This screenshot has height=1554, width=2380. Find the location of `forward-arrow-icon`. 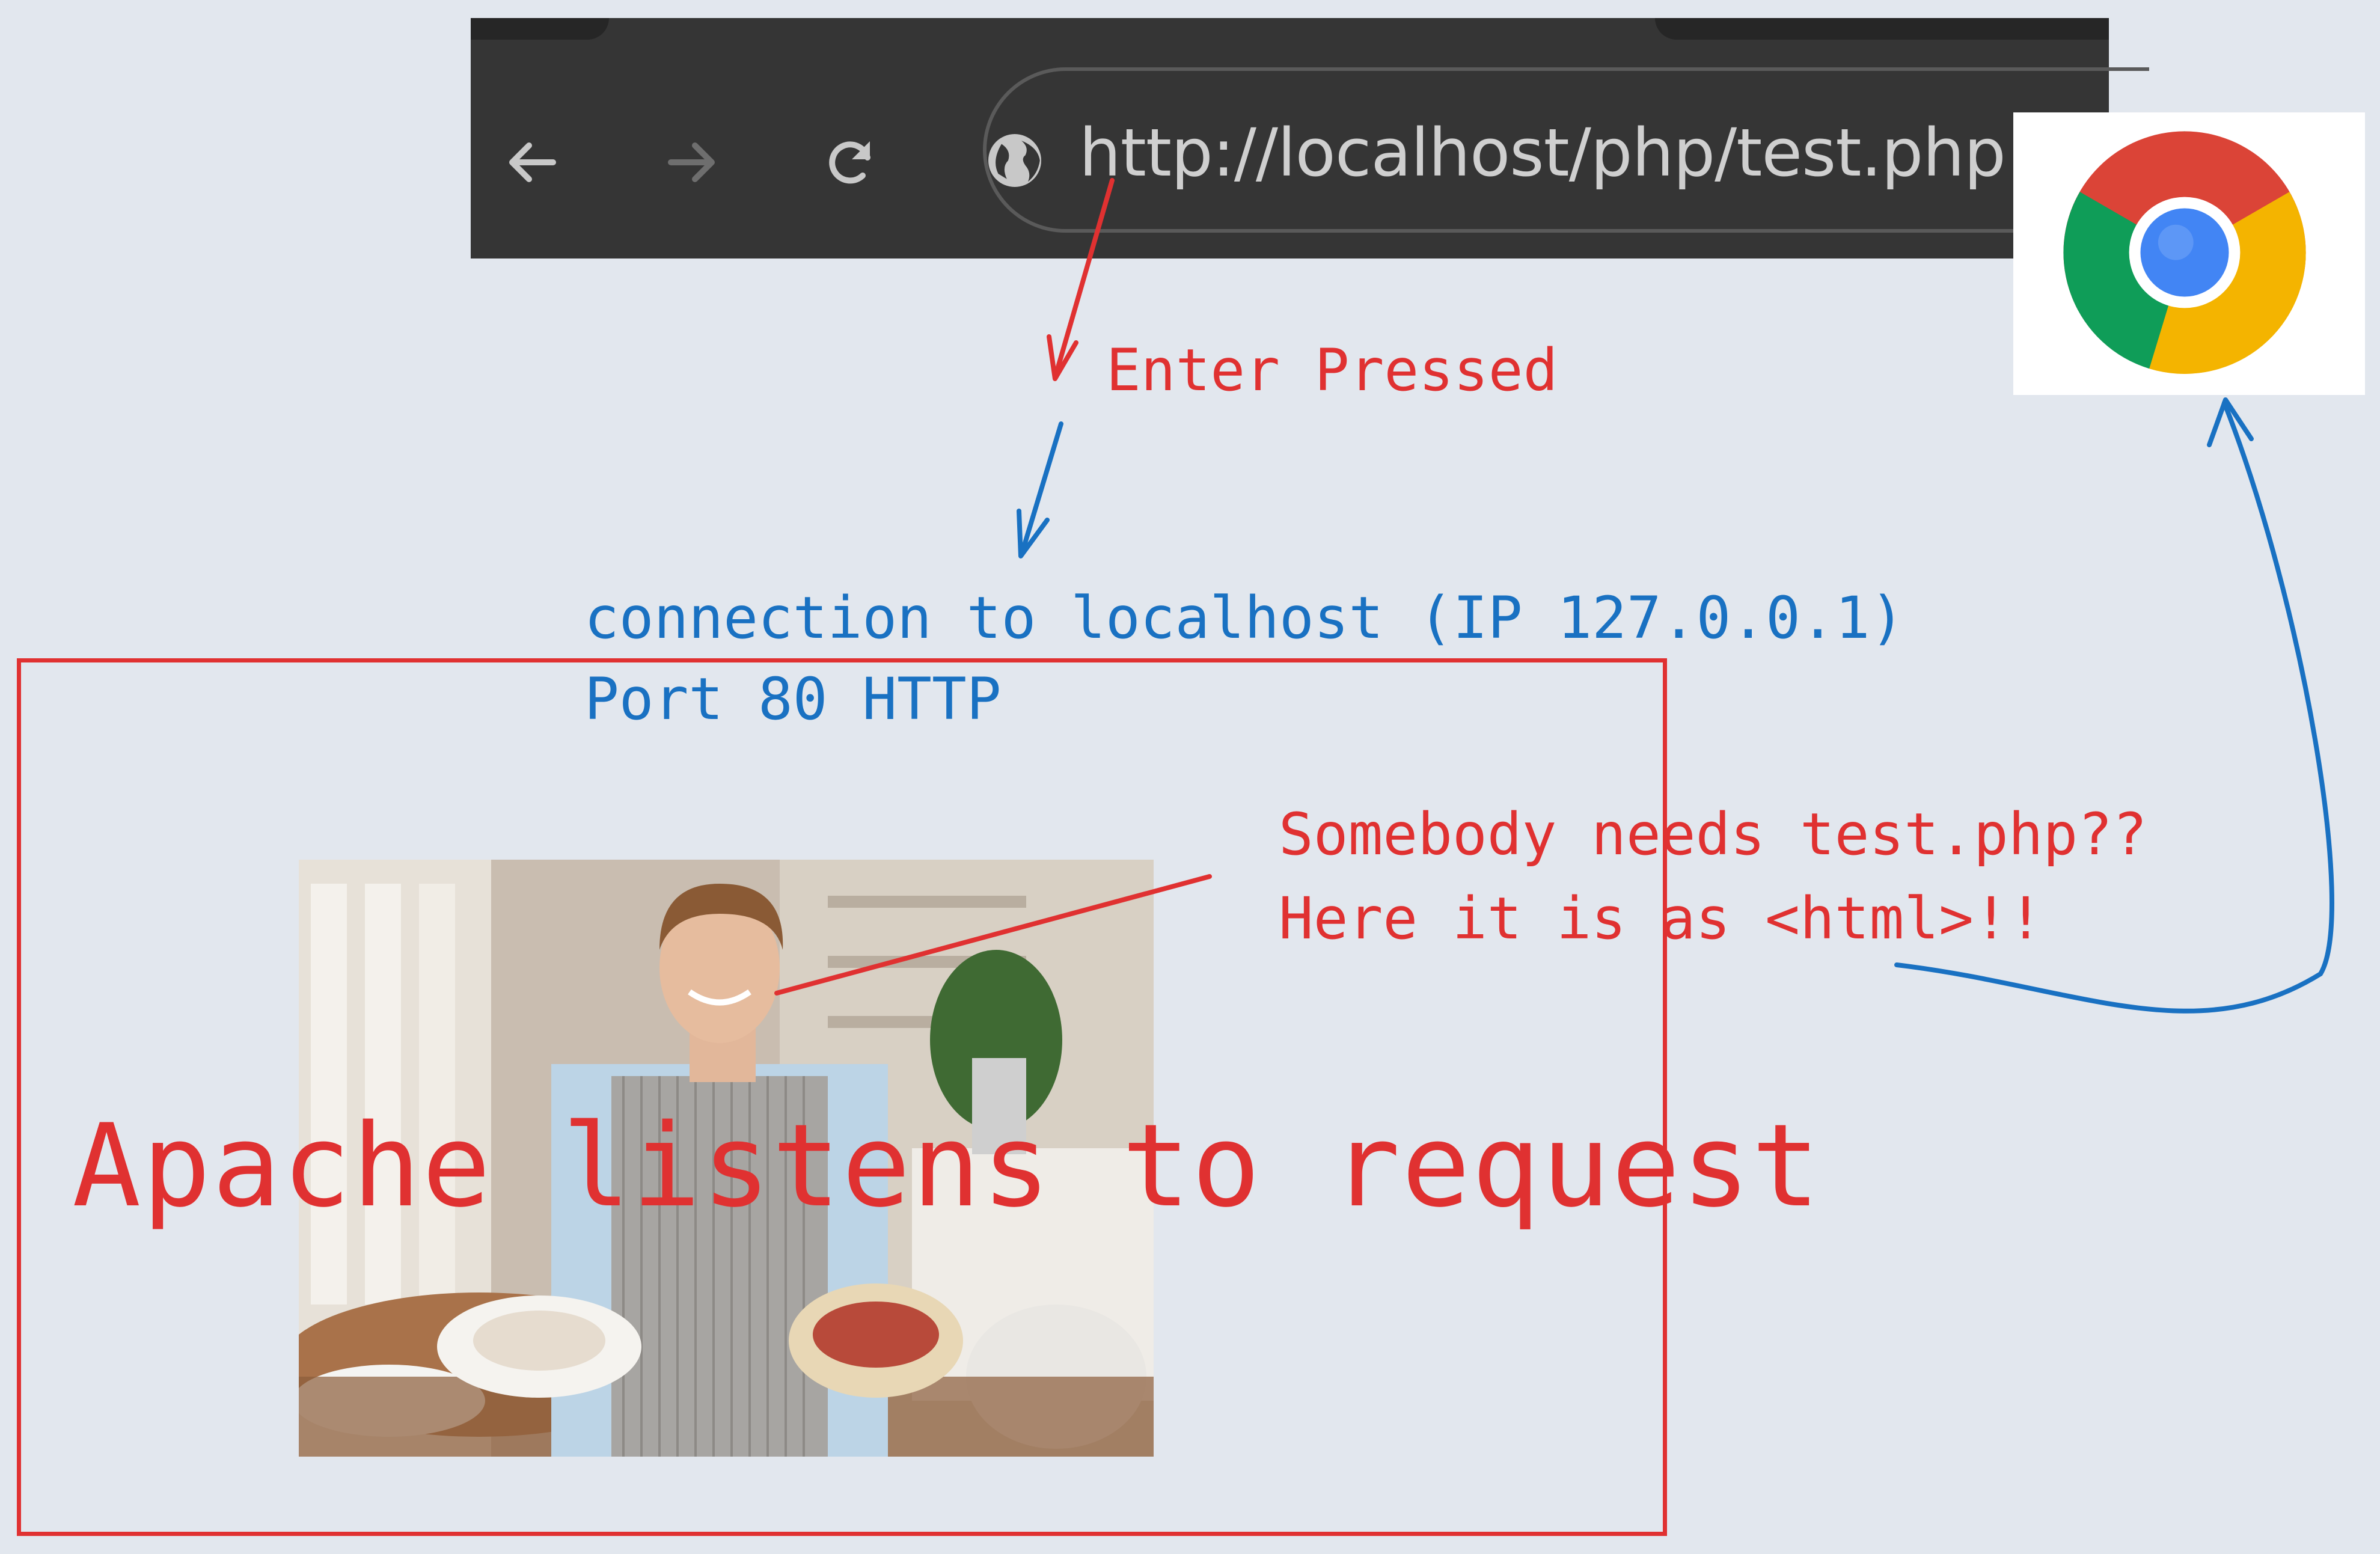

forward-arrow-icon is located at coordinates (692, 162).